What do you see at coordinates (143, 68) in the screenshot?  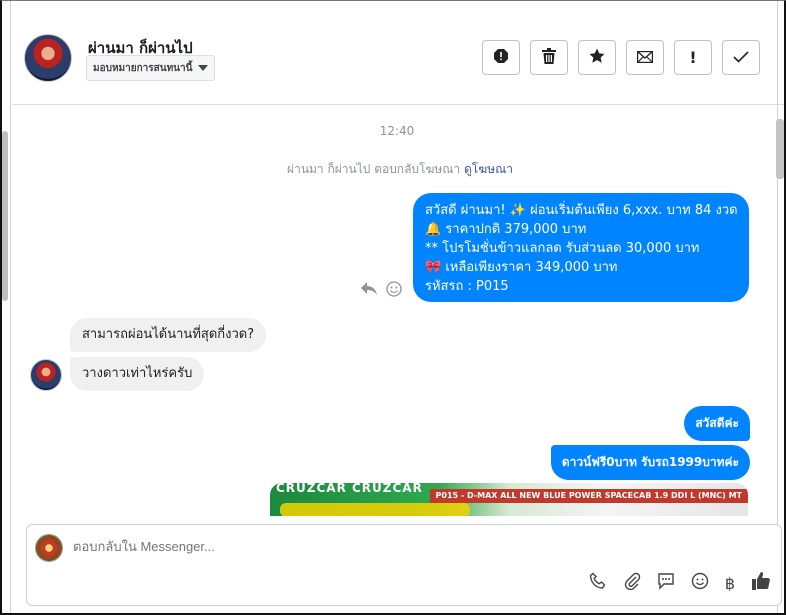 I see `assign-label: มอบหมายการสนทนานี้` at bounding box center [143, 68].